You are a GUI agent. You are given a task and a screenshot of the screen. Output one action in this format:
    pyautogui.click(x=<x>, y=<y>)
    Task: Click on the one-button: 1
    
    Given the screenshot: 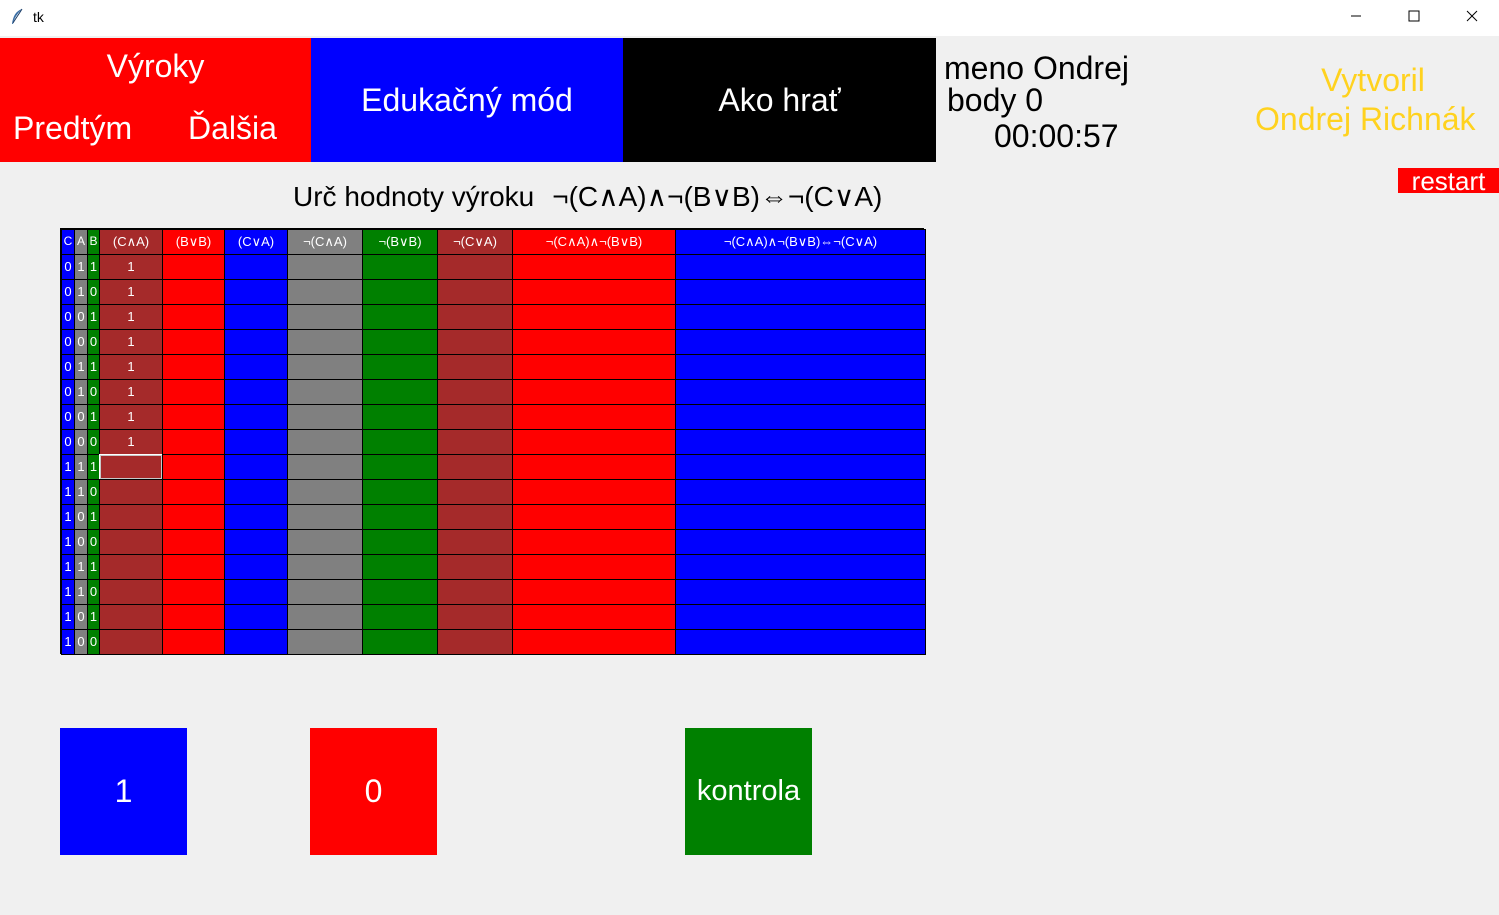 What is the action you would take?
    pyautogui.click(x=123, y=791)
    